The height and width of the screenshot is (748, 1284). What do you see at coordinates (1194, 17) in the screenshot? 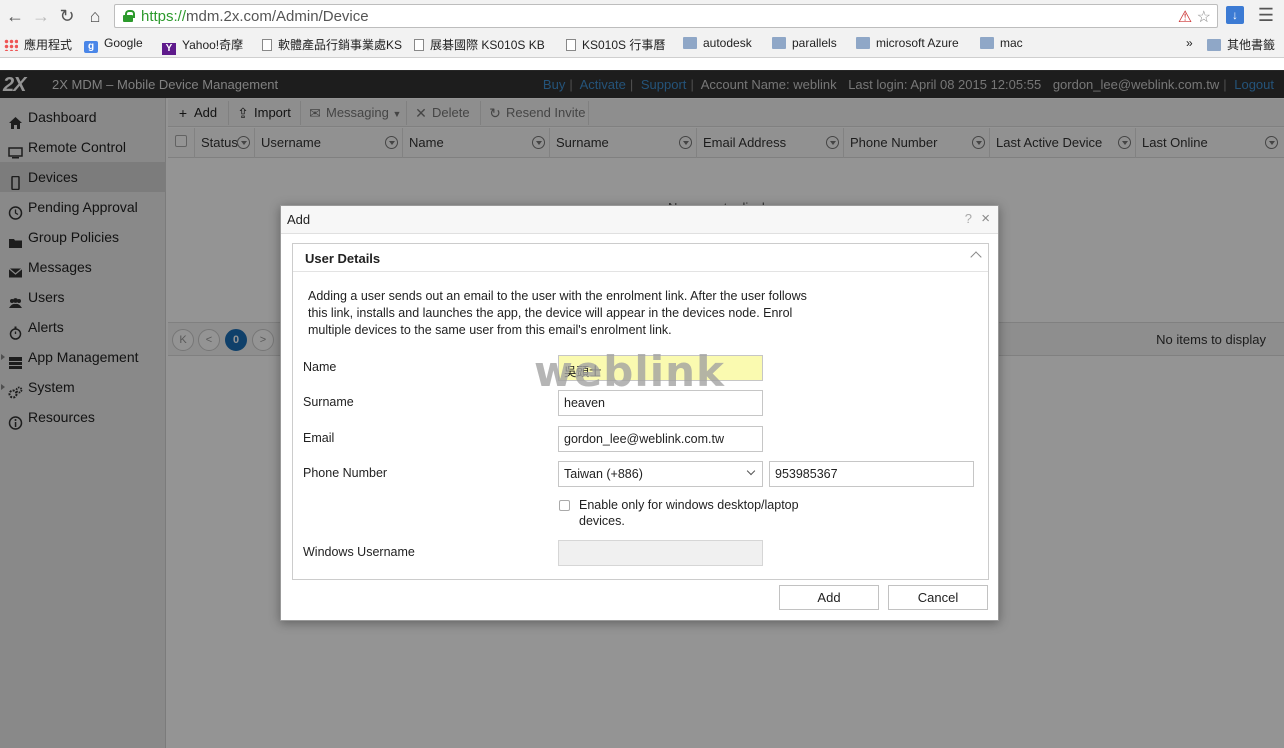
I see `address-bar-icons: ⚠ ☆` at bounding box center [1194, 17].